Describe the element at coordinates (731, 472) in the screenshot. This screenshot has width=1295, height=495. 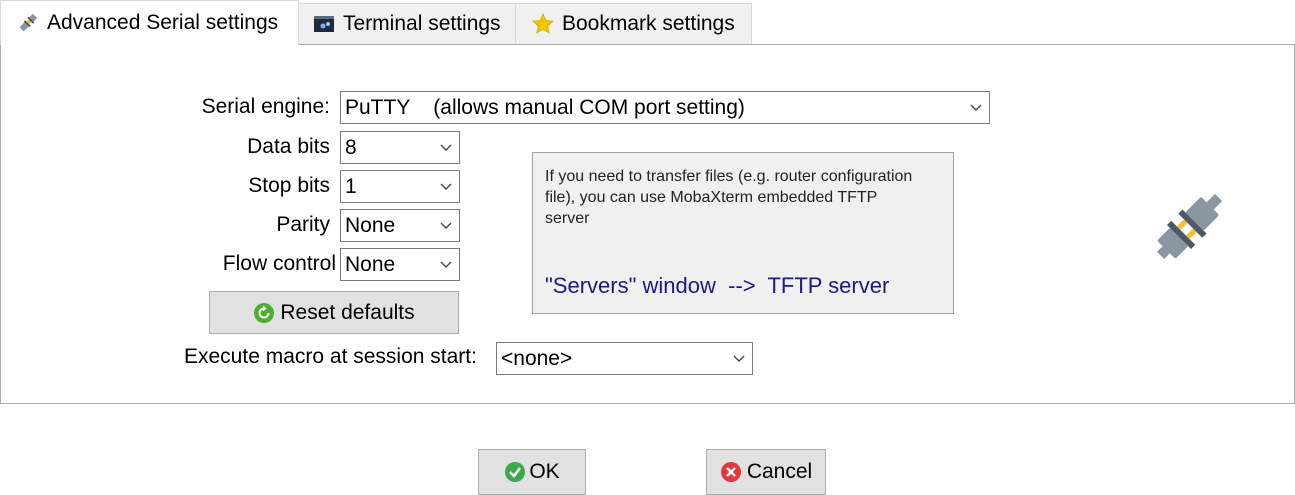
I see `close-icon` at that location.